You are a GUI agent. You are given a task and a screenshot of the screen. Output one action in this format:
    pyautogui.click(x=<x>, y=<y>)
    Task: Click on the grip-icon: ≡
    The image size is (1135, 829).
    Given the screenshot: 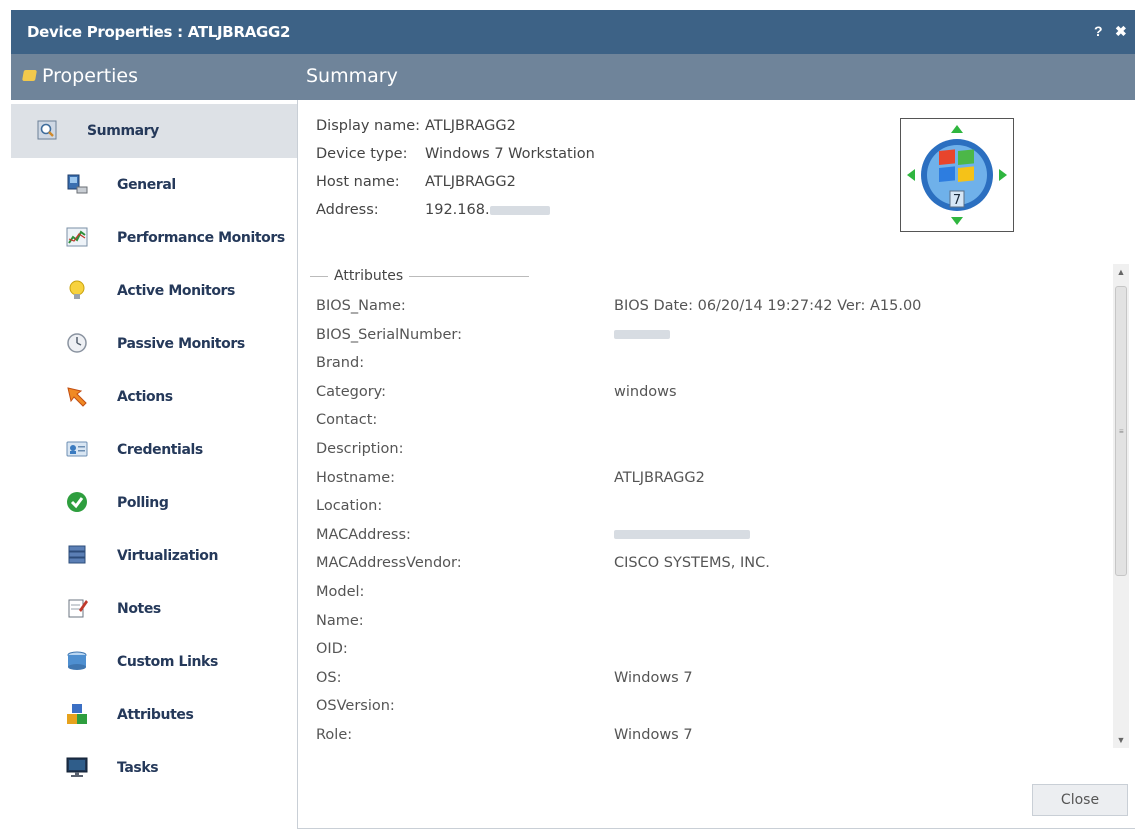 What is the action you would take?
    pyautogui.click(x=1121, y=431)
    